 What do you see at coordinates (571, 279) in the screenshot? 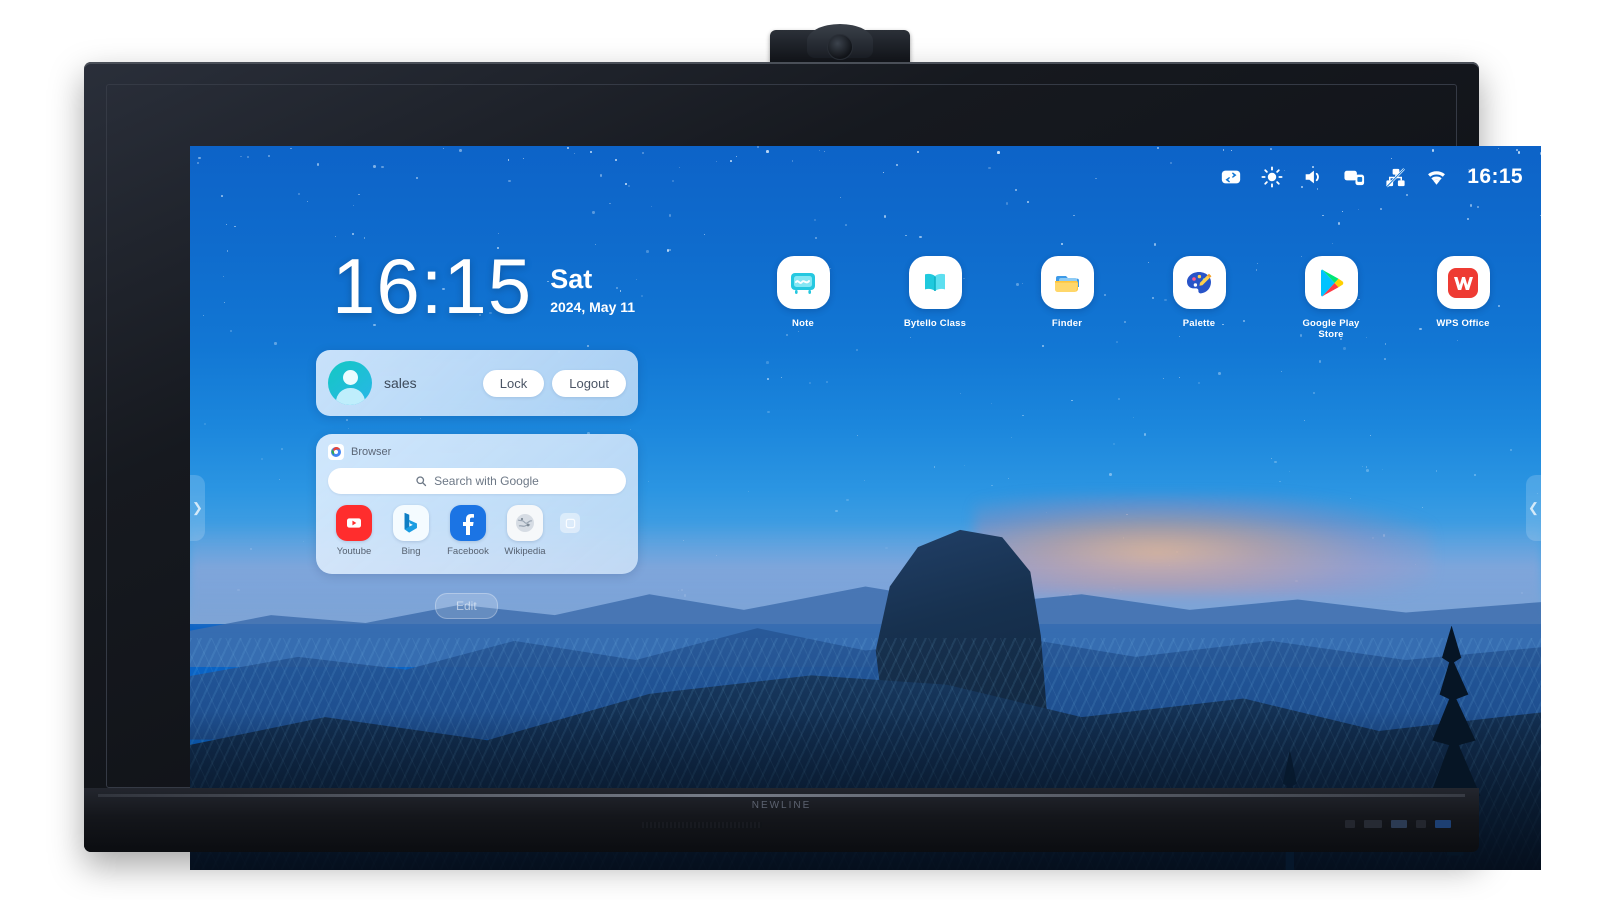
I see `clock-weekday: Sat` at bounding box center [571, 279].